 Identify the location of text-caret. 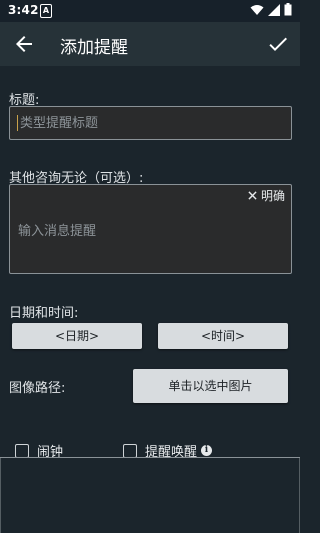
(17, 123).